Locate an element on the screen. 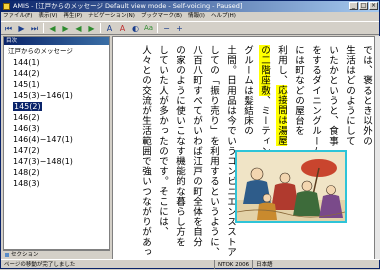  status-message: ページの移動が完了しました is located at coordinates (40, 265).